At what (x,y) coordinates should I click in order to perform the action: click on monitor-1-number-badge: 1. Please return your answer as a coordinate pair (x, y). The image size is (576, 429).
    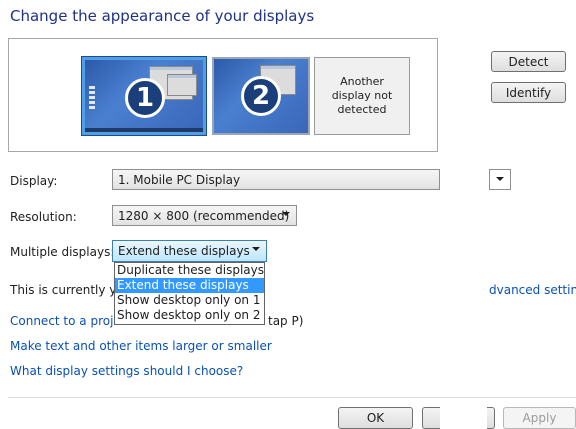
    Looking at the image, I should click on (145, 98).